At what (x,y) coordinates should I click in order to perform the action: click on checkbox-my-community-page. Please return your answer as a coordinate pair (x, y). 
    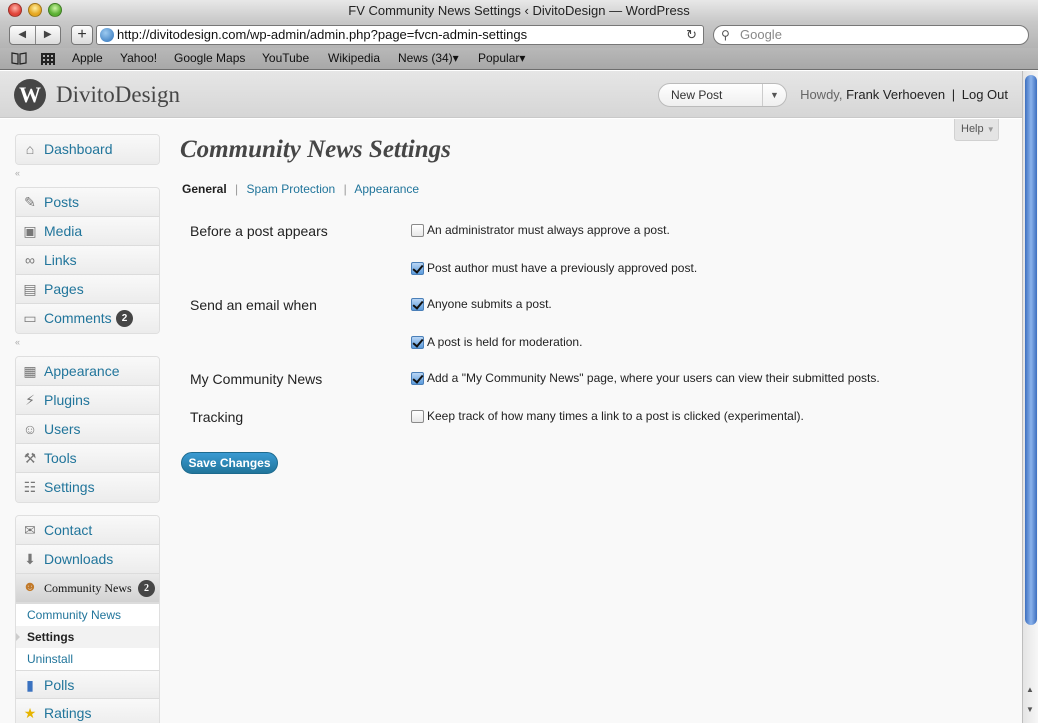
    Looking at the image, I should click on (417, 378).